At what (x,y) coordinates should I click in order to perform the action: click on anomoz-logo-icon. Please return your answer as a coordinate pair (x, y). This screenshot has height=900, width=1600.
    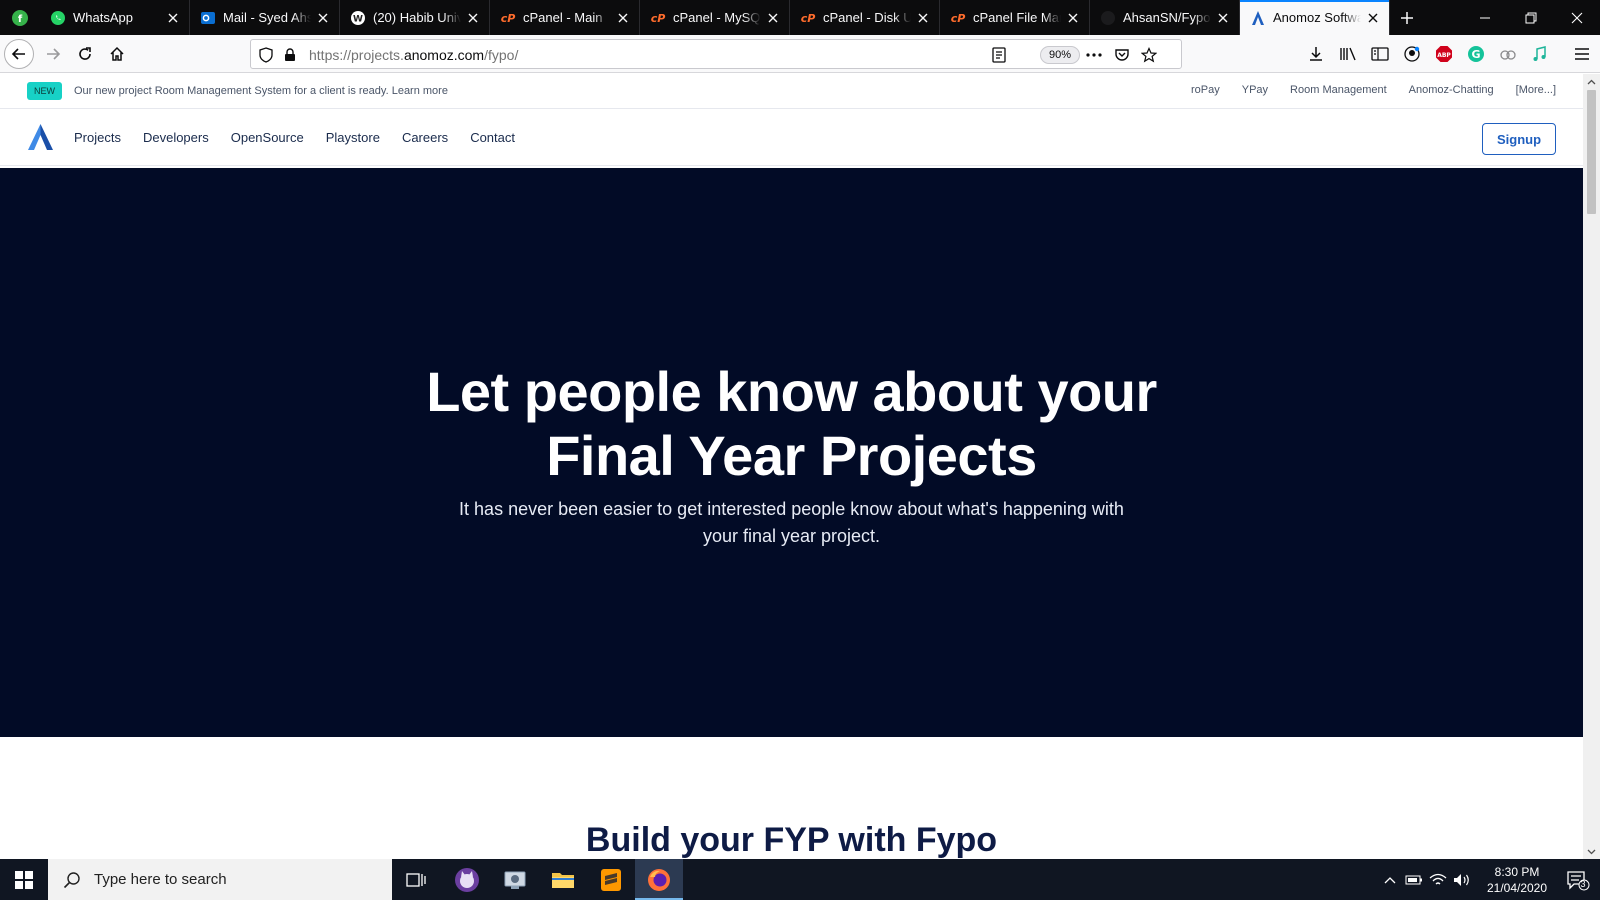
    Looking at the image, I should click on (40, 139).